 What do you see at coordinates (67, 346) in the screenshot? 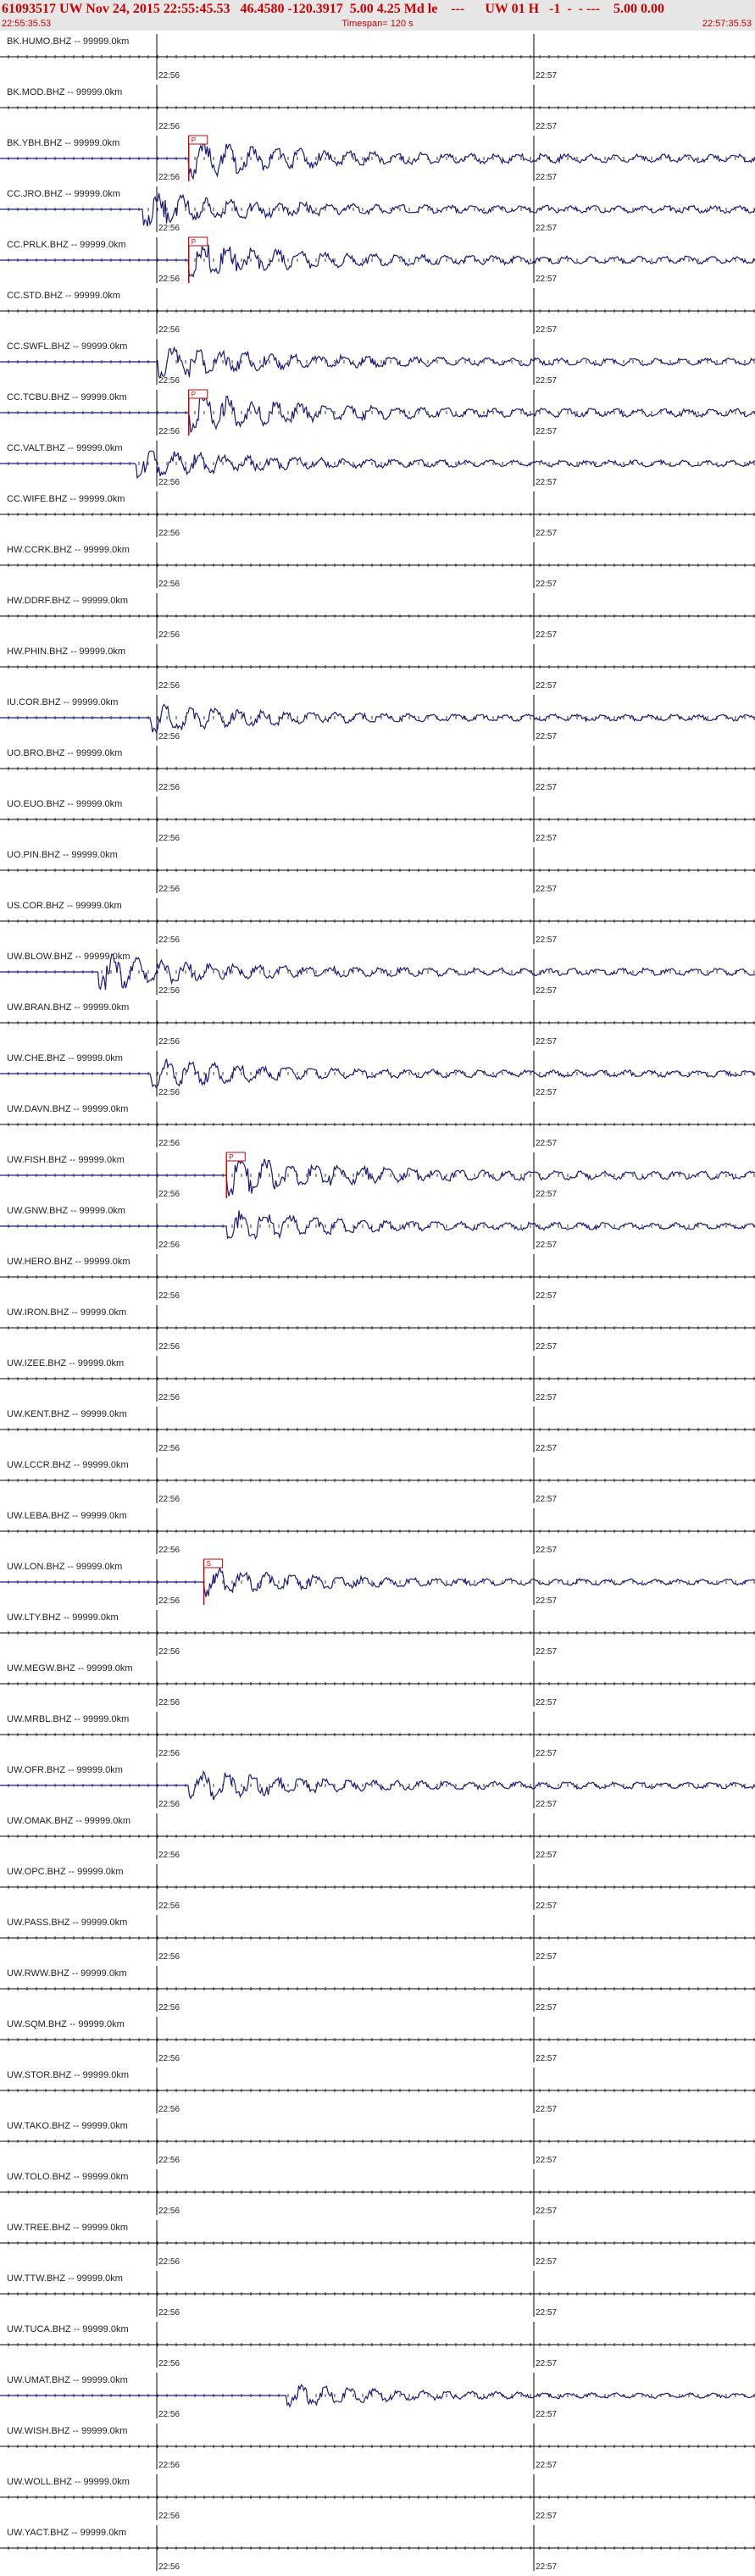
I see `channel-label: CC.SWFL.BHZ -- 99999.0km` at bounding box center [67, 346].